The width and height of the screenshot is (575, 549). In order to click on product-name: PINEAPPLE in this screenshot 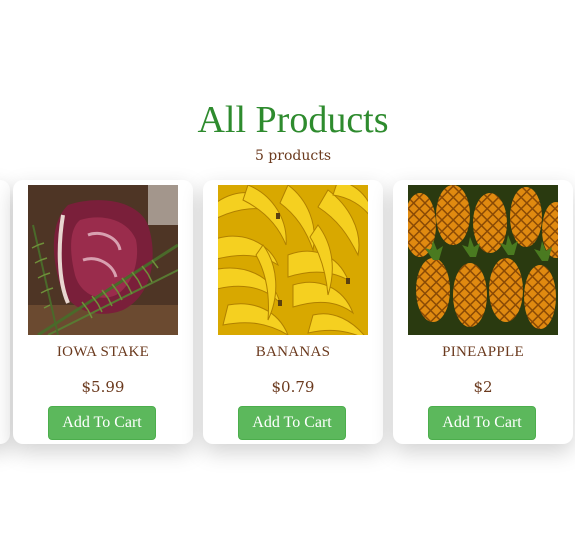, I will do `click(483, 352)`.